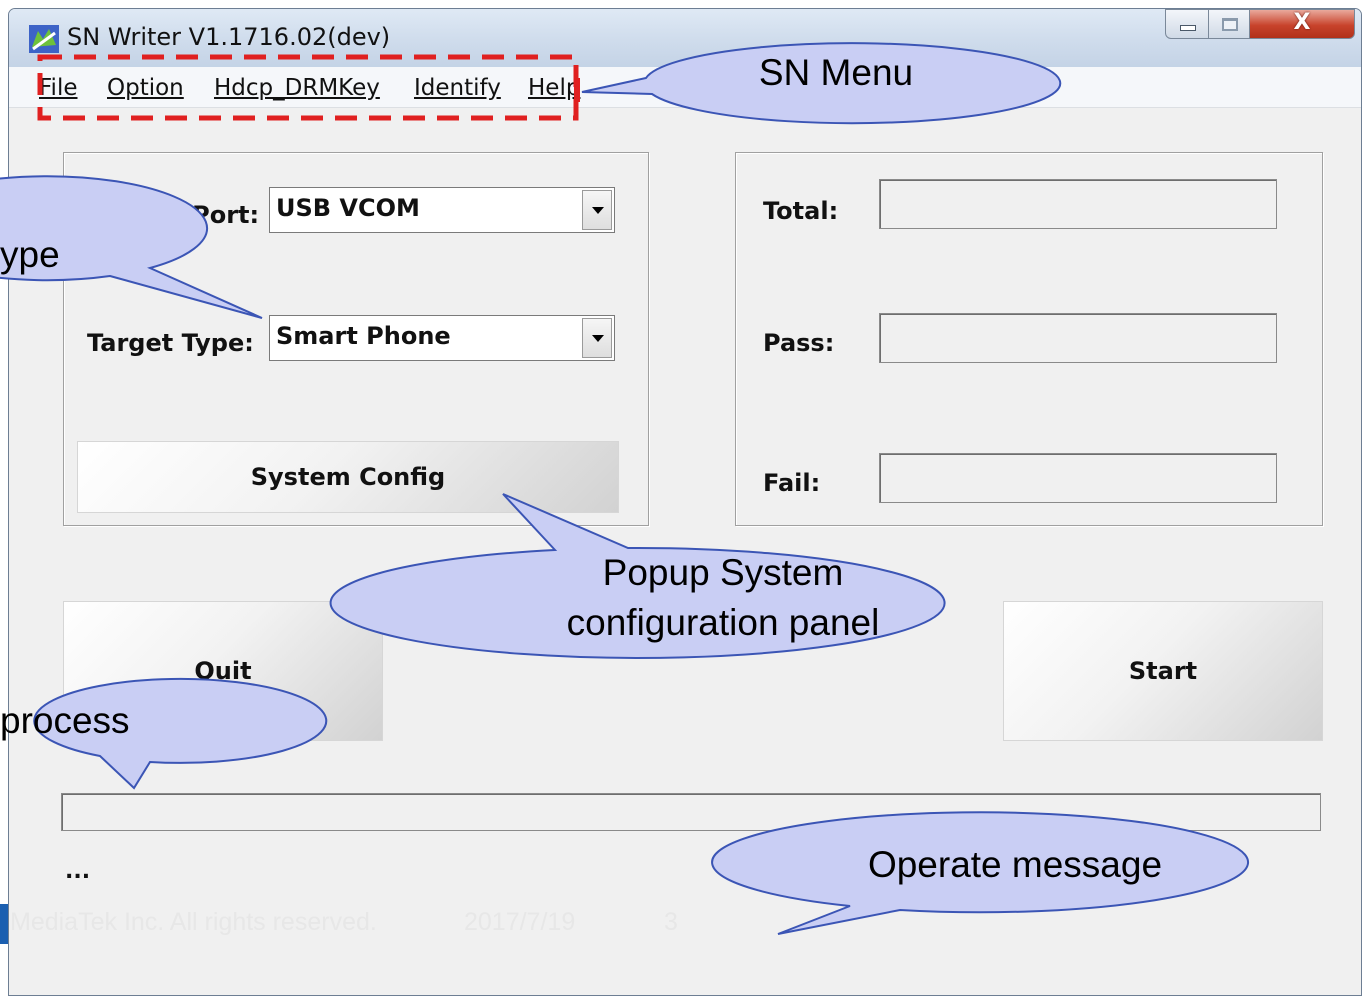 This screenshot has height=1000, width=1370. What do you see at coordinates (723, 622) in the screenshot?
I see `callout-config-line2: configuration panel` at bounding box center [723, 622].